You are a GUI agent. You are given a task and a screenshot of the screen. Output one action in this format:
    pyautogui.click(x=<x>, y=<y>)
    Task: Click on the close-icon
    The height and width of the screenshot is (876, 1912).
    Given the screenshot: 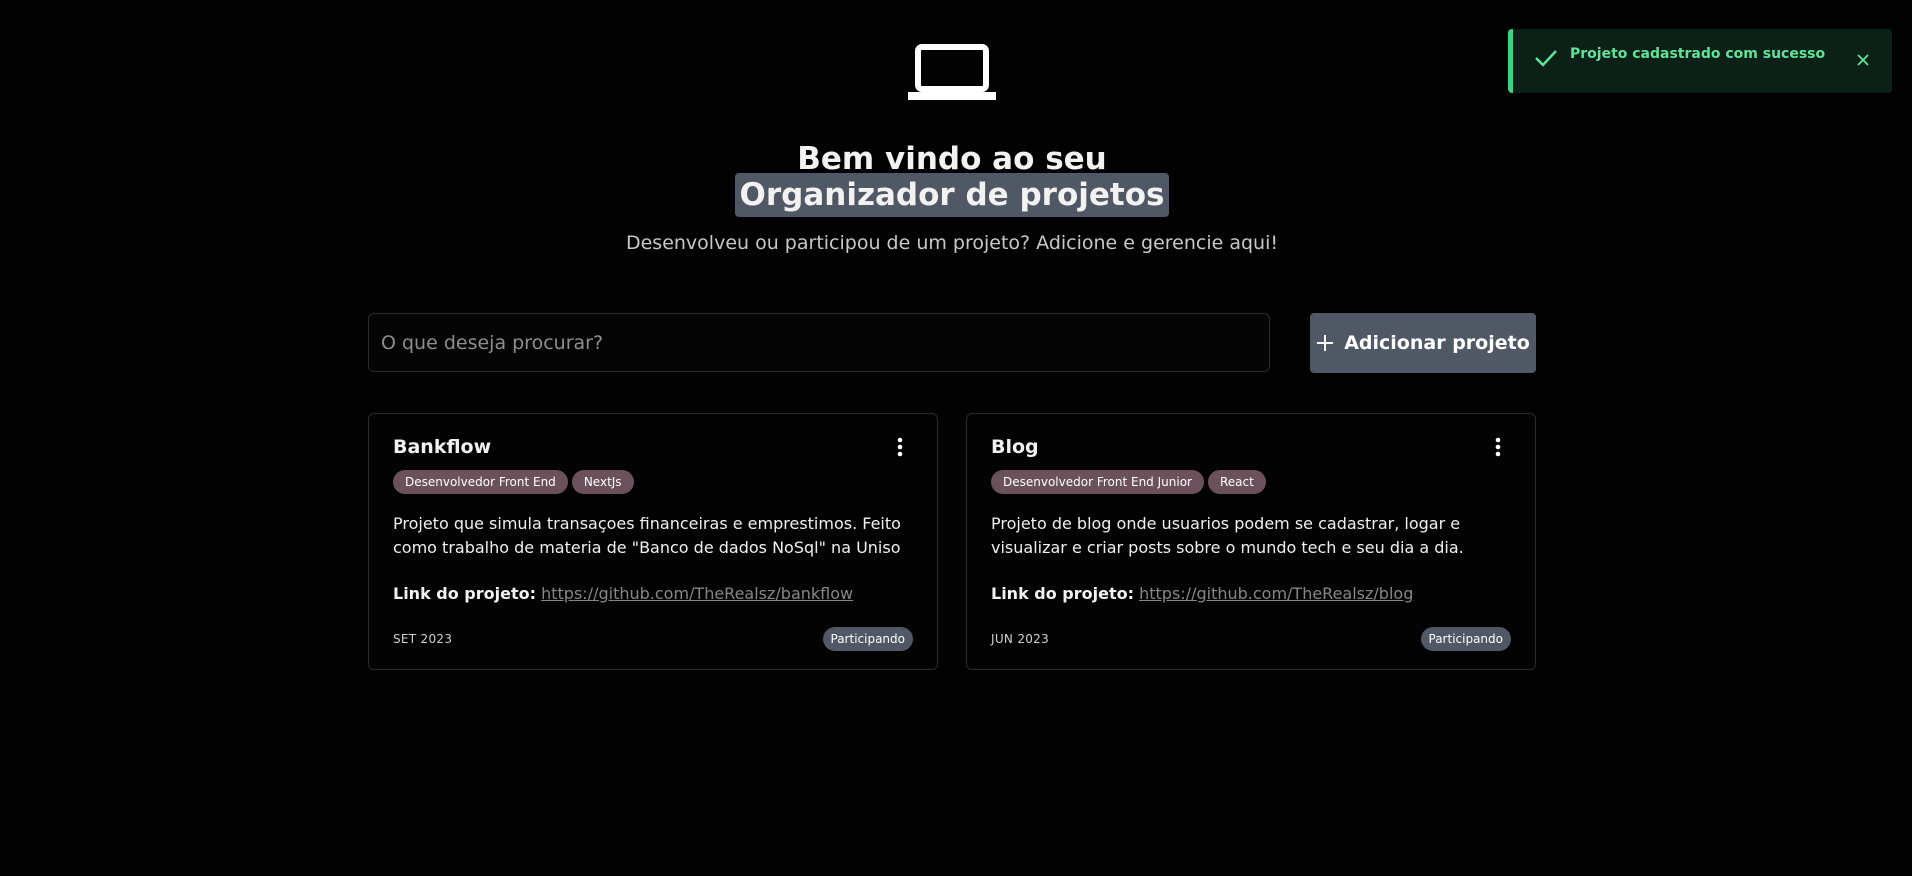 What is the action you would take?
    pyautogui.click(x=1863, y=60)
    